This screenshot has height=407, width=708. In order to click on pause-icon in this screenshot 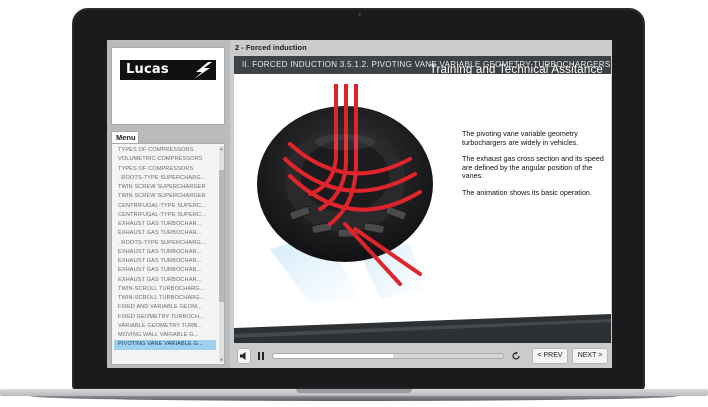, I will do `click(261, 356)`.